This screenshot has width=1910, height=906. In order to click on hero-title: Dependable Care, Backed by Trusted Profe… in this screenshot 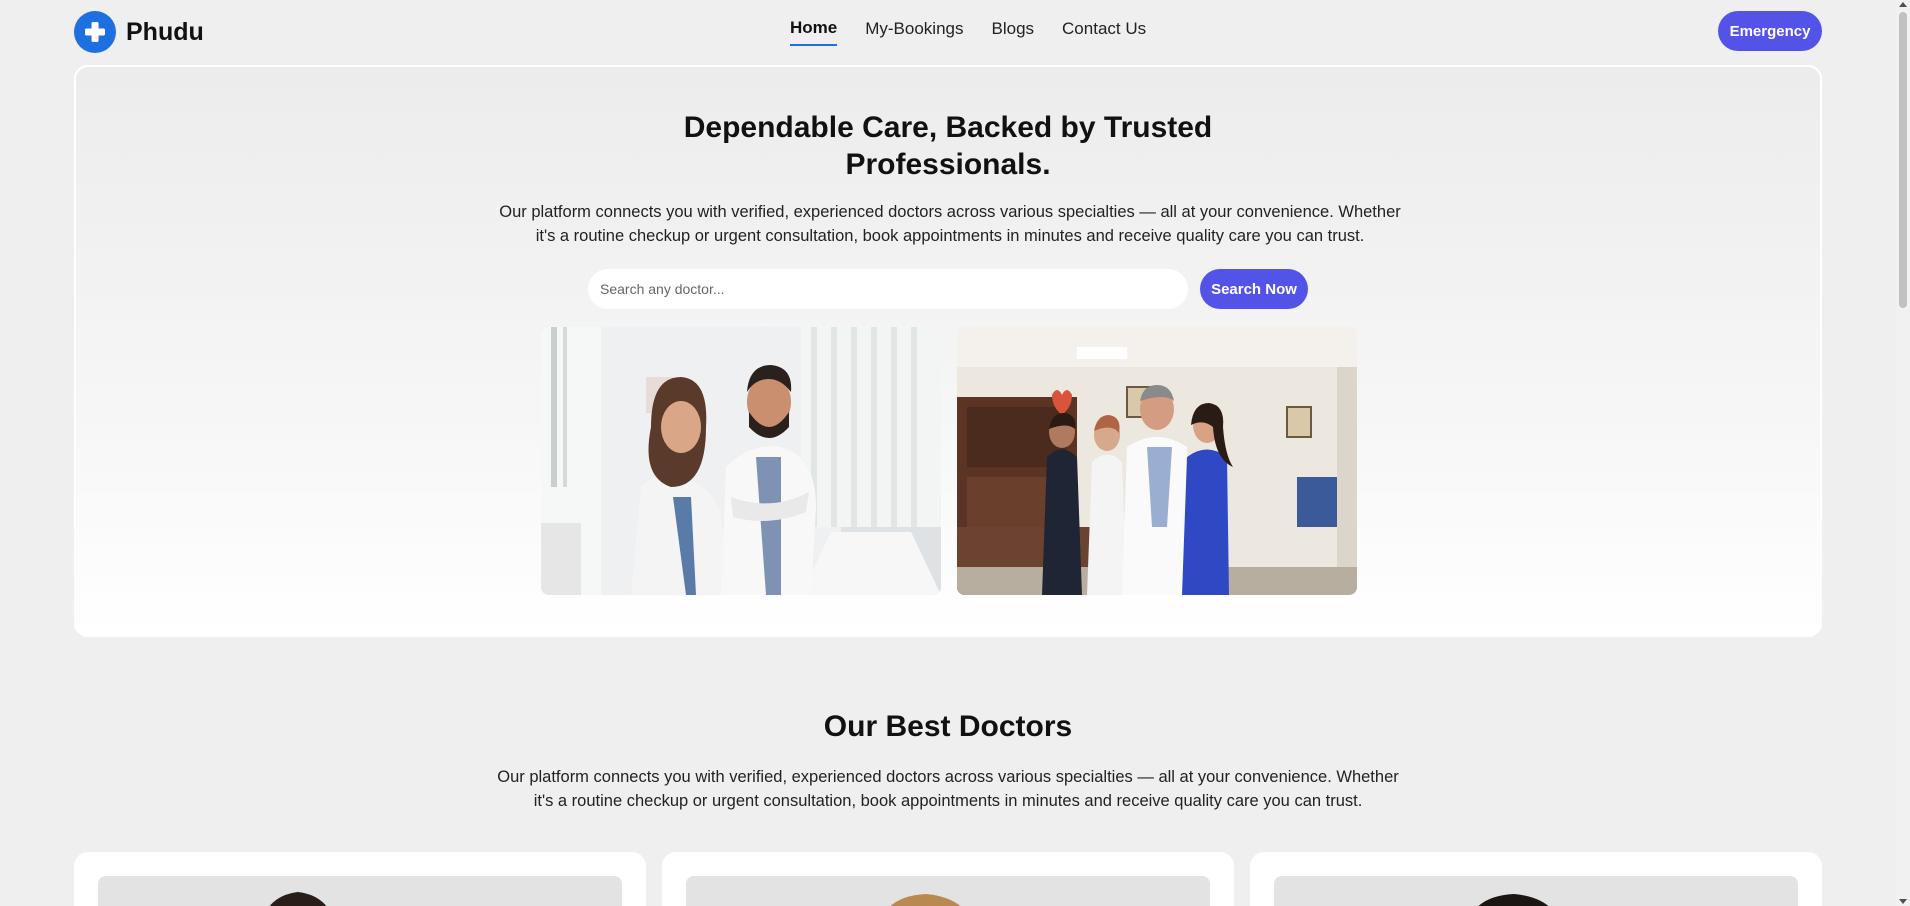, I will do `click(948, 146)`.